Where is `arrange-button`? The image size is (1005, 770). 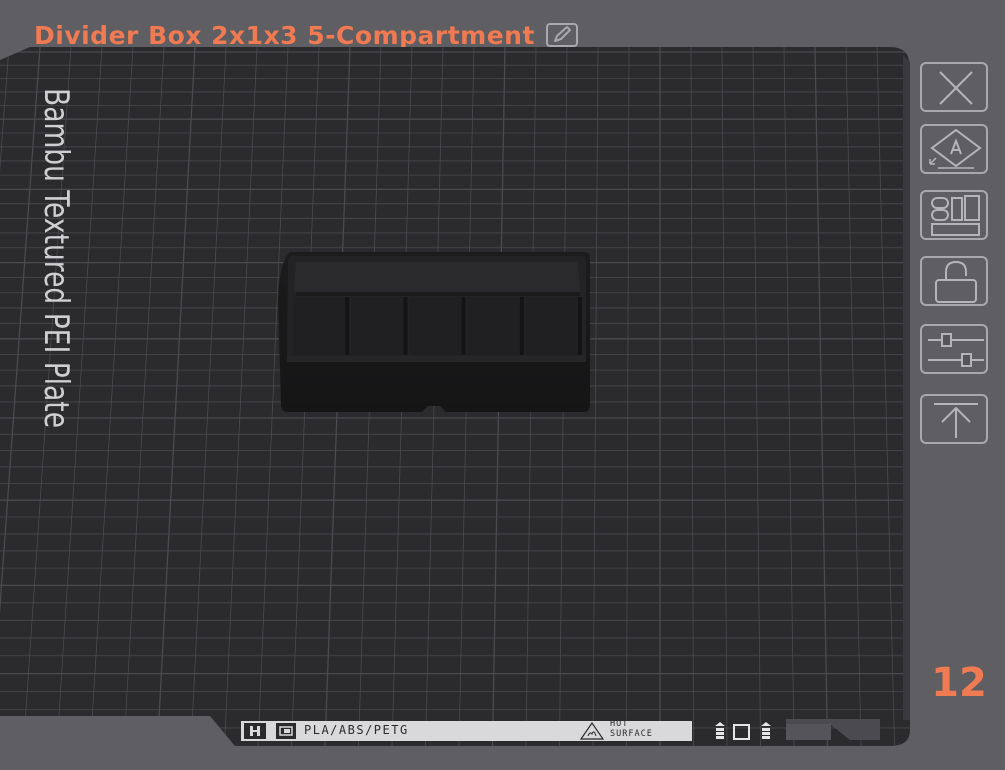 arrange-button is located at coordinates (954, 215).